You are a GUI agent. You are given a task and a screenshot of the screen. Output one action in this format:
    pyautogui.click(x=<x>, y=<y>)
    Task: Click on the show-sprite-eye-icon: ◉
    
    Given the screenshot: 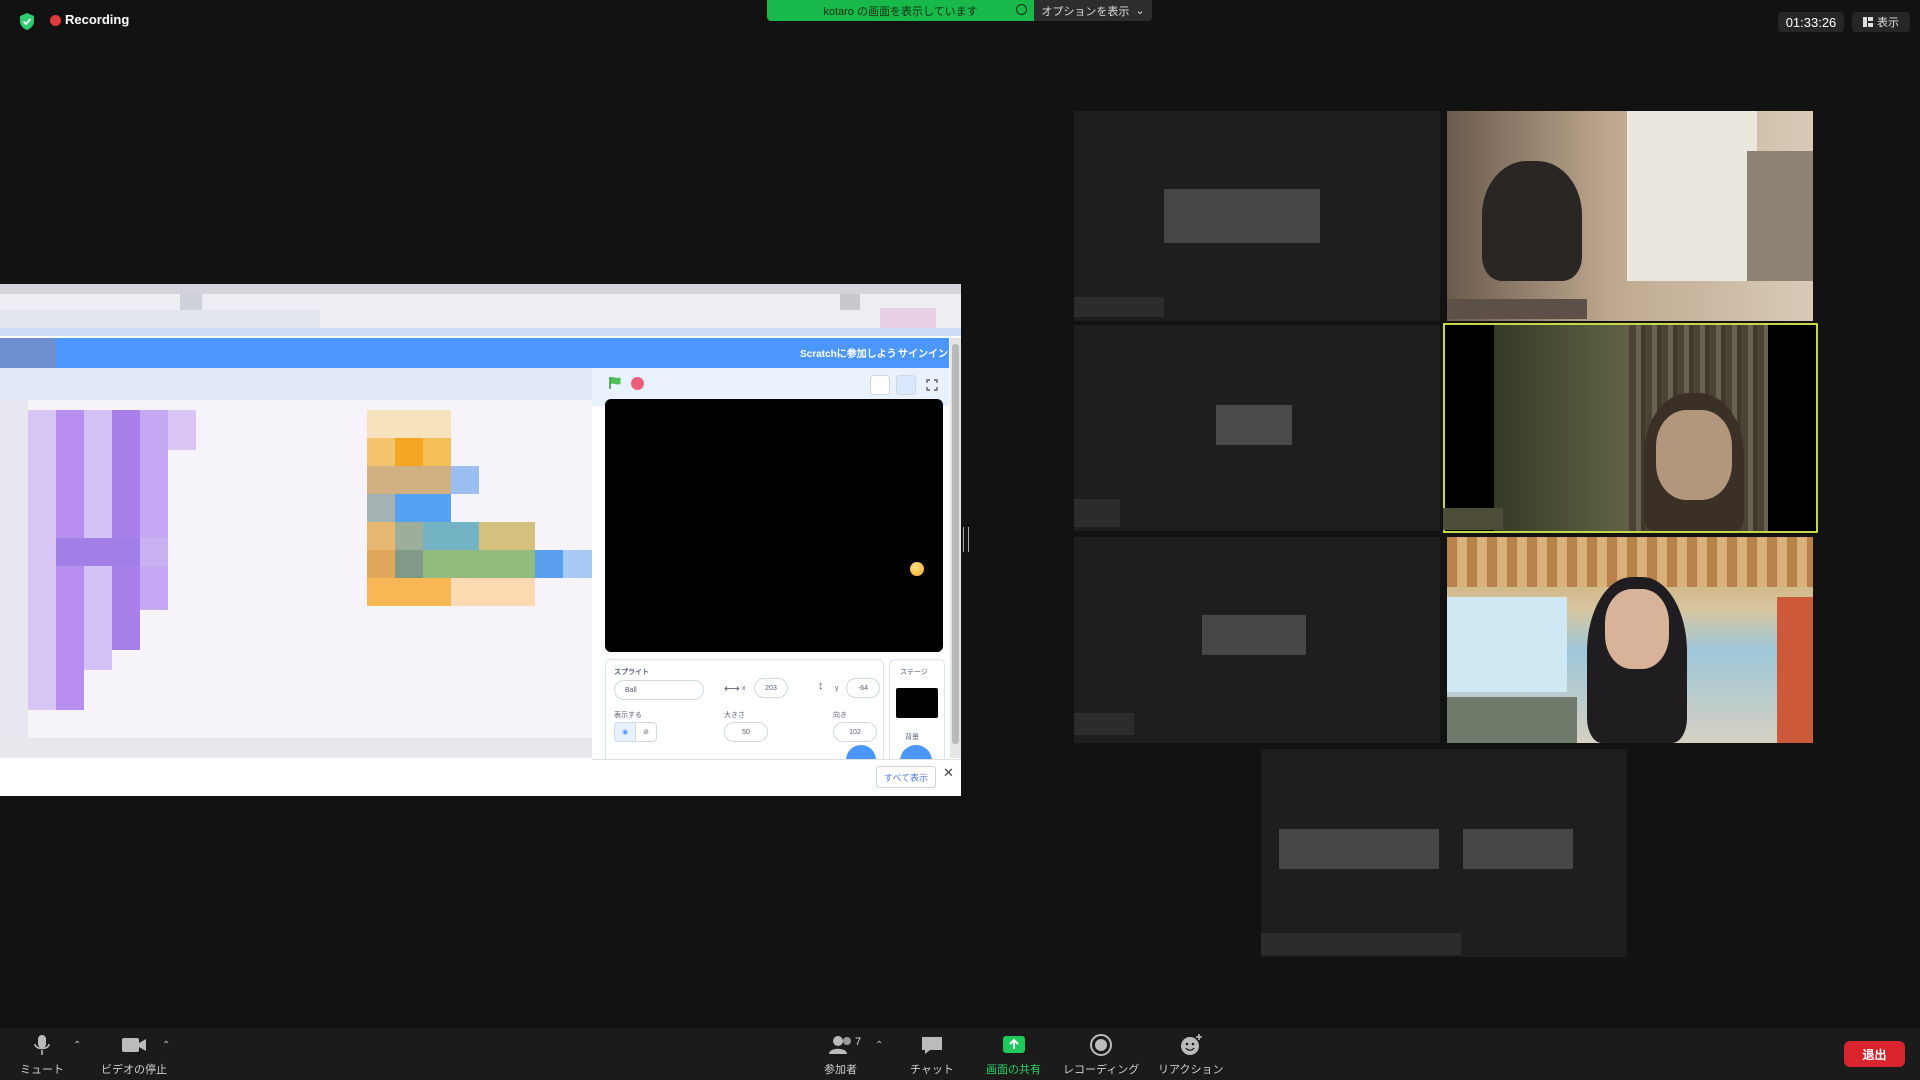 What is the action you would take?
    pyautogui.click(x=625, y=732)
    